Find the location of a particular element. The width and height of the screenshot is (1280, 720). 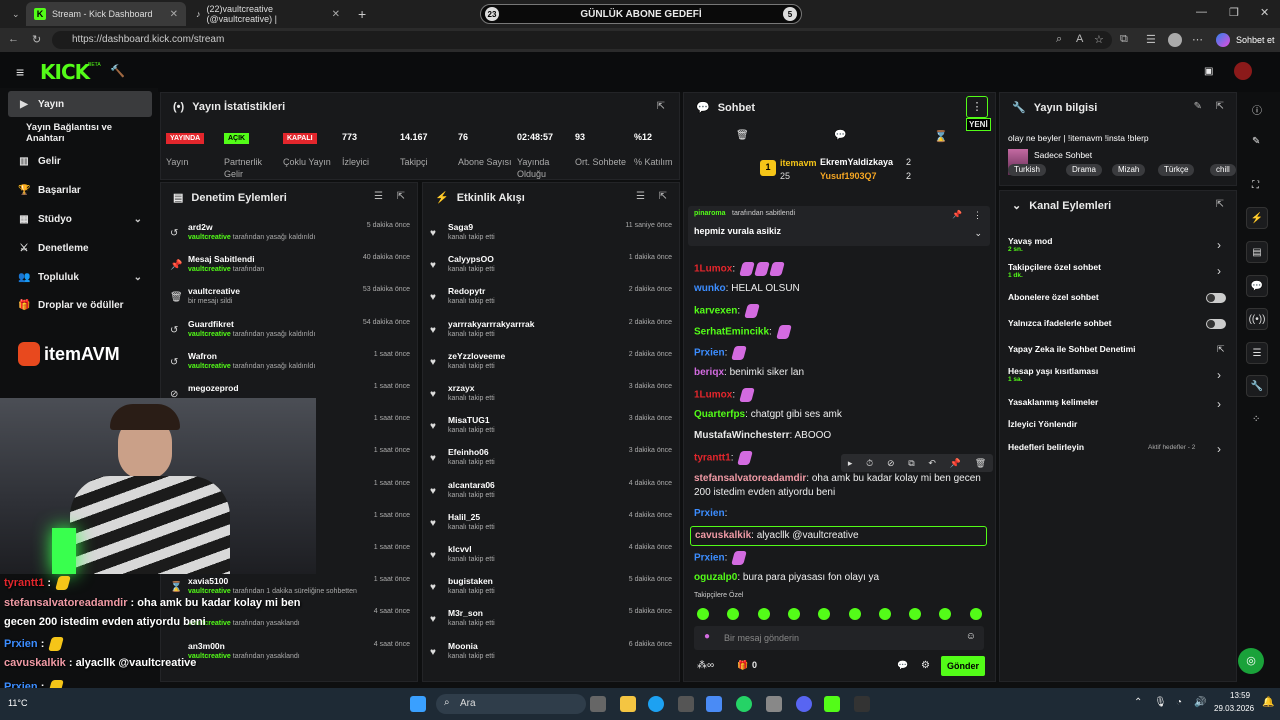

chat-bubble-icon: 💬 is located at coordinates (902, 665).